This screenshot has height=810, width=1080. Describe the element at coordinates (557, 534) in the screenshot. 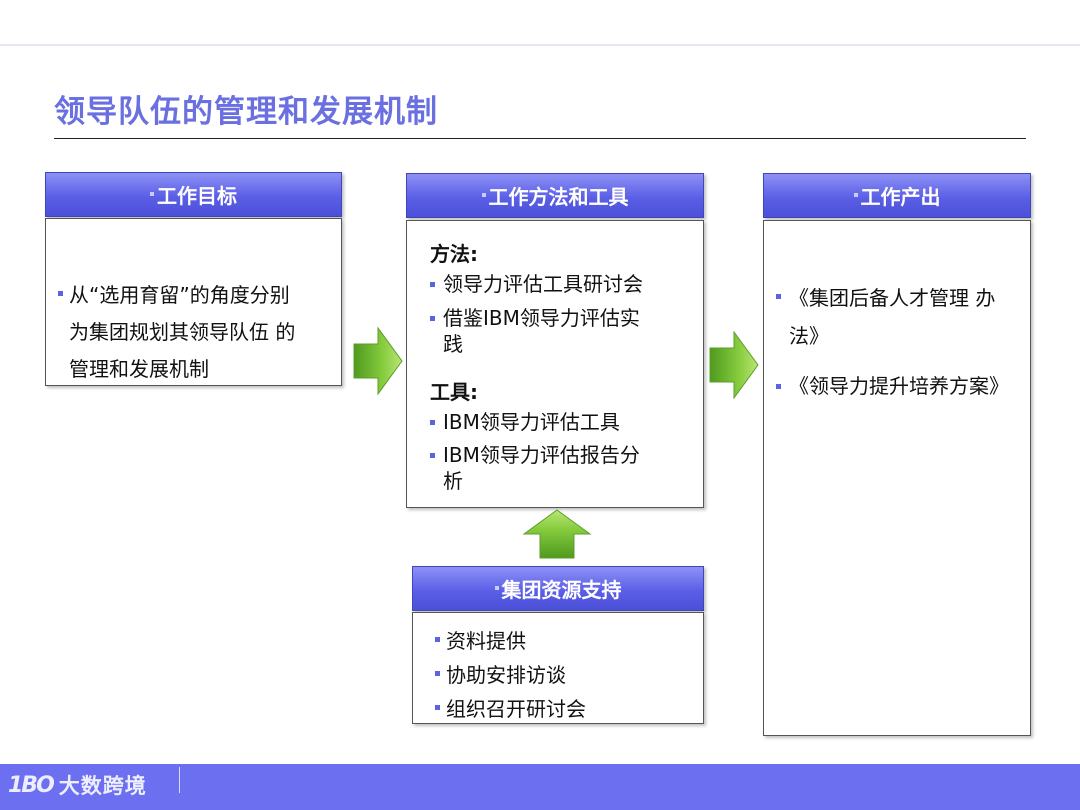

I see `up-arrow-icon` at that location.